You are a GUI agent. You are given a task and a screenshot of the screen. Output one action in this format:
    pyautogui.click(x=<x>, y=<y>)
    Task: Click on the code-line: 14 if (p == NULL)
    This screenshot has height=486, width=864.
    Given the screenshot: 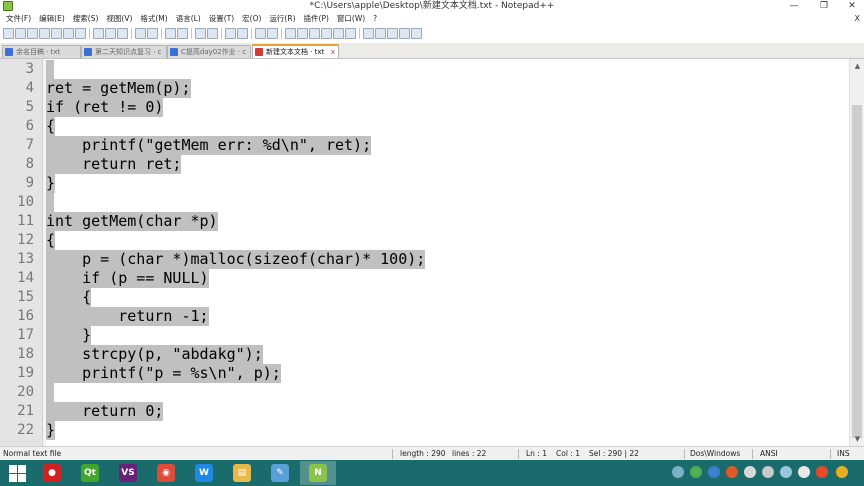 What is the action you would take?
    pyautogui.click(x=424, y=278)
    